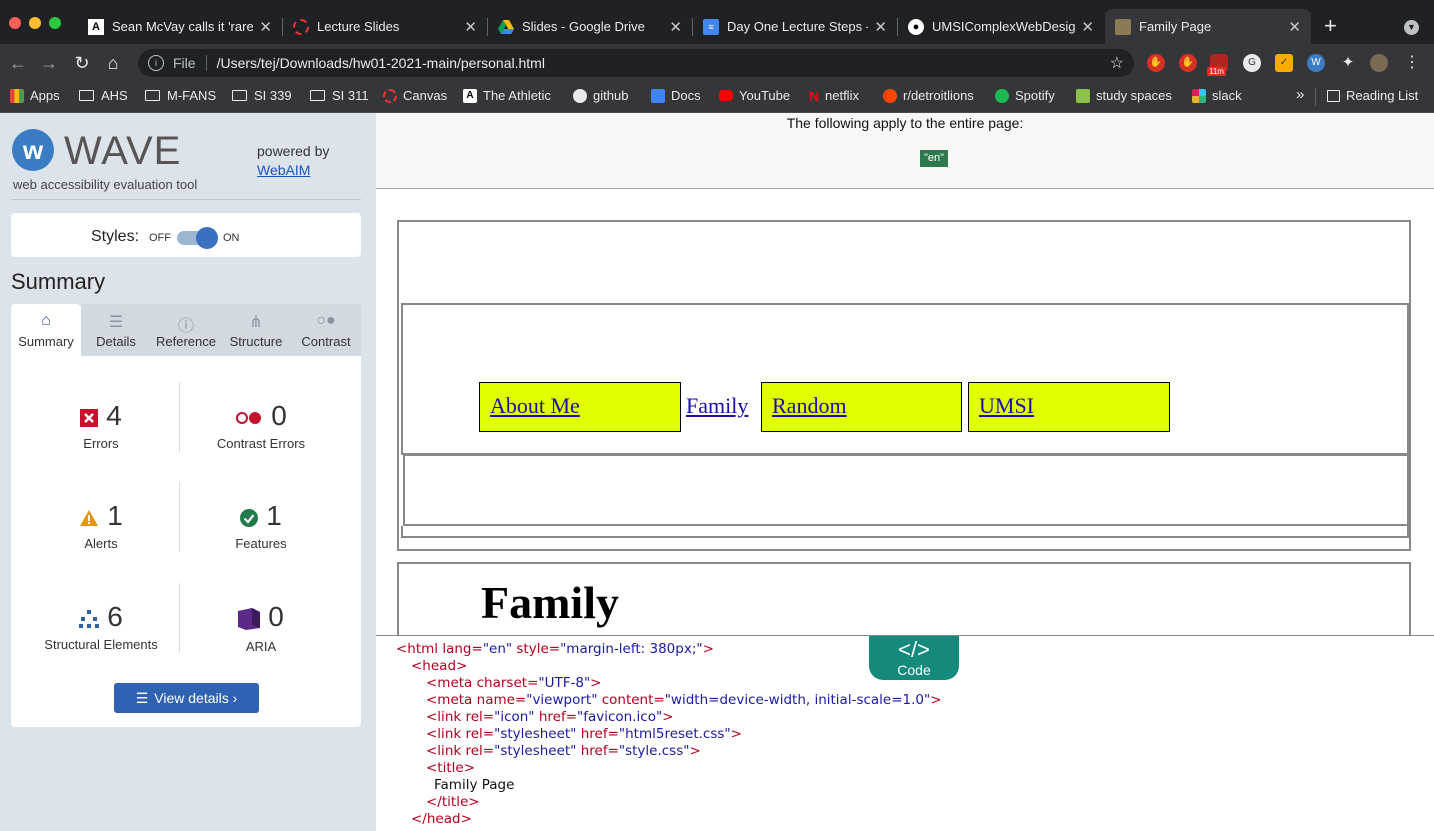  I want to click on adblock-icon: ✋, so click(1156, 63).